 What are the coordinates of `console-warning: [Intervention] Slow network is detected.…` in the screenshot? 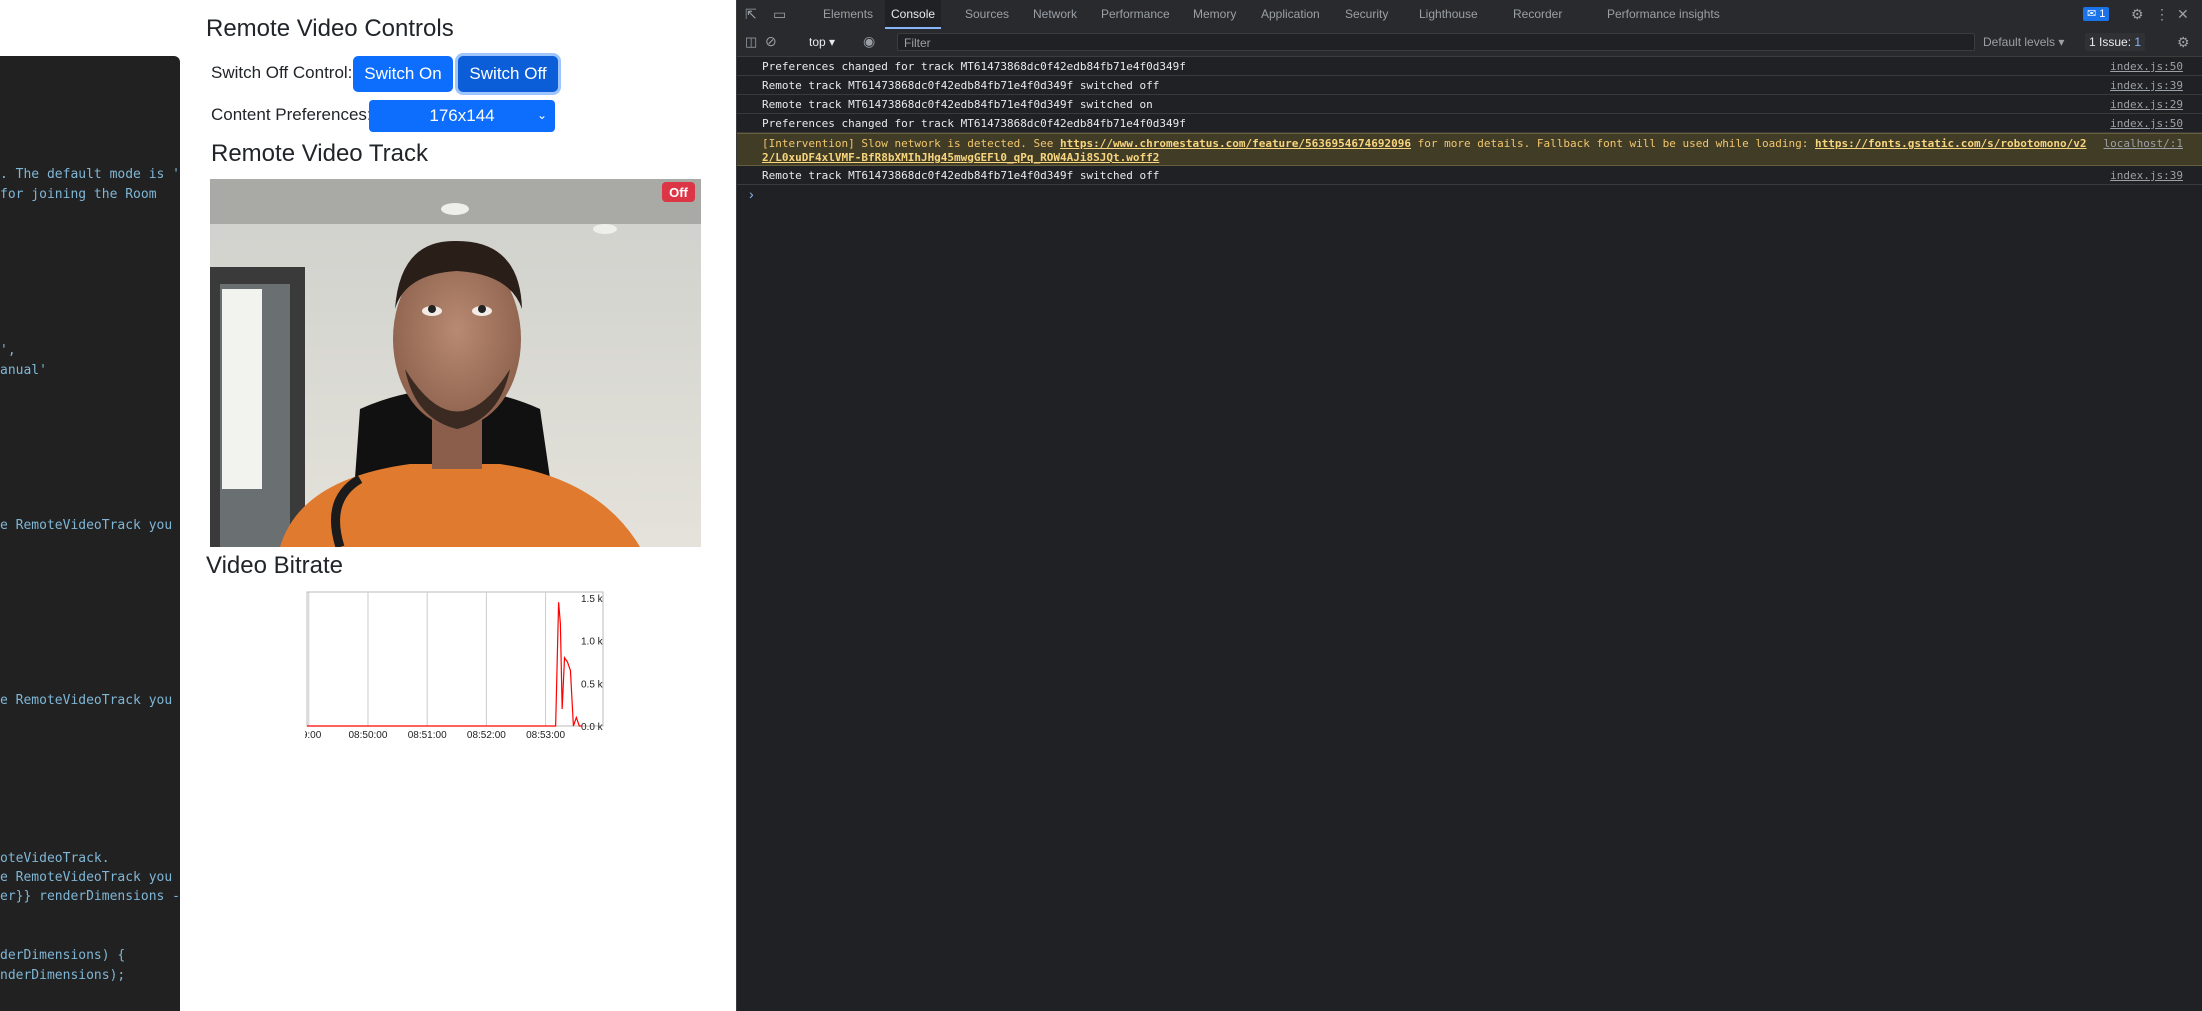 It's located at (1469, 149).